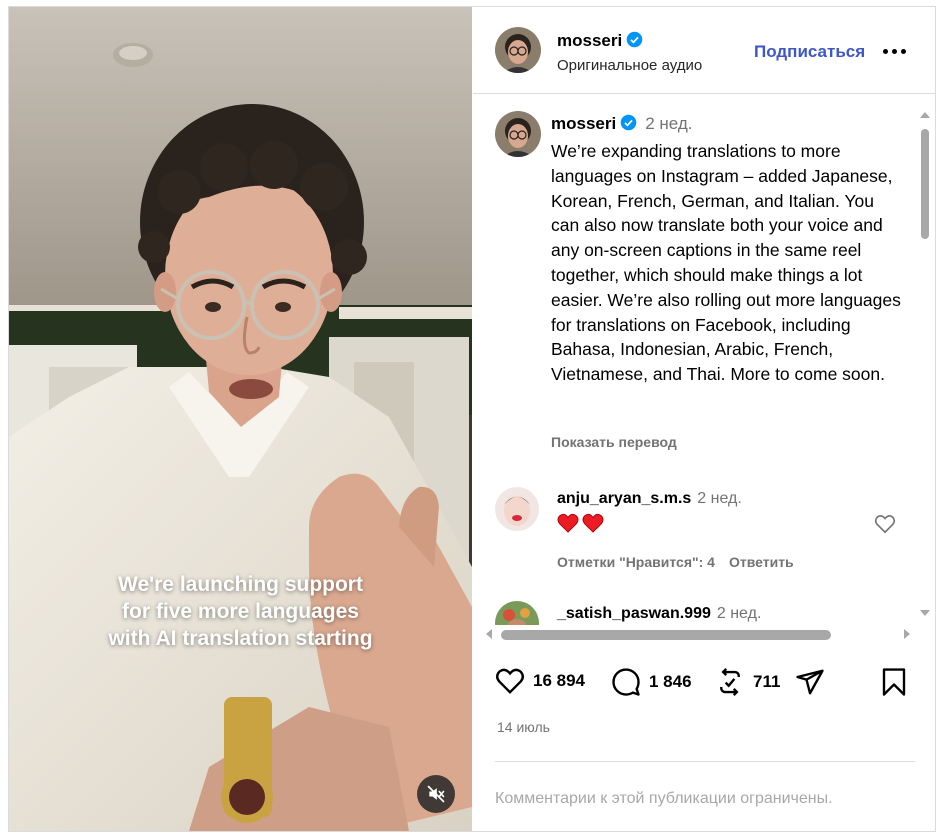  What do you see at coordinates (580, 523) in the screenshot?
I see `comment-text` at bounding box center [580, 523].